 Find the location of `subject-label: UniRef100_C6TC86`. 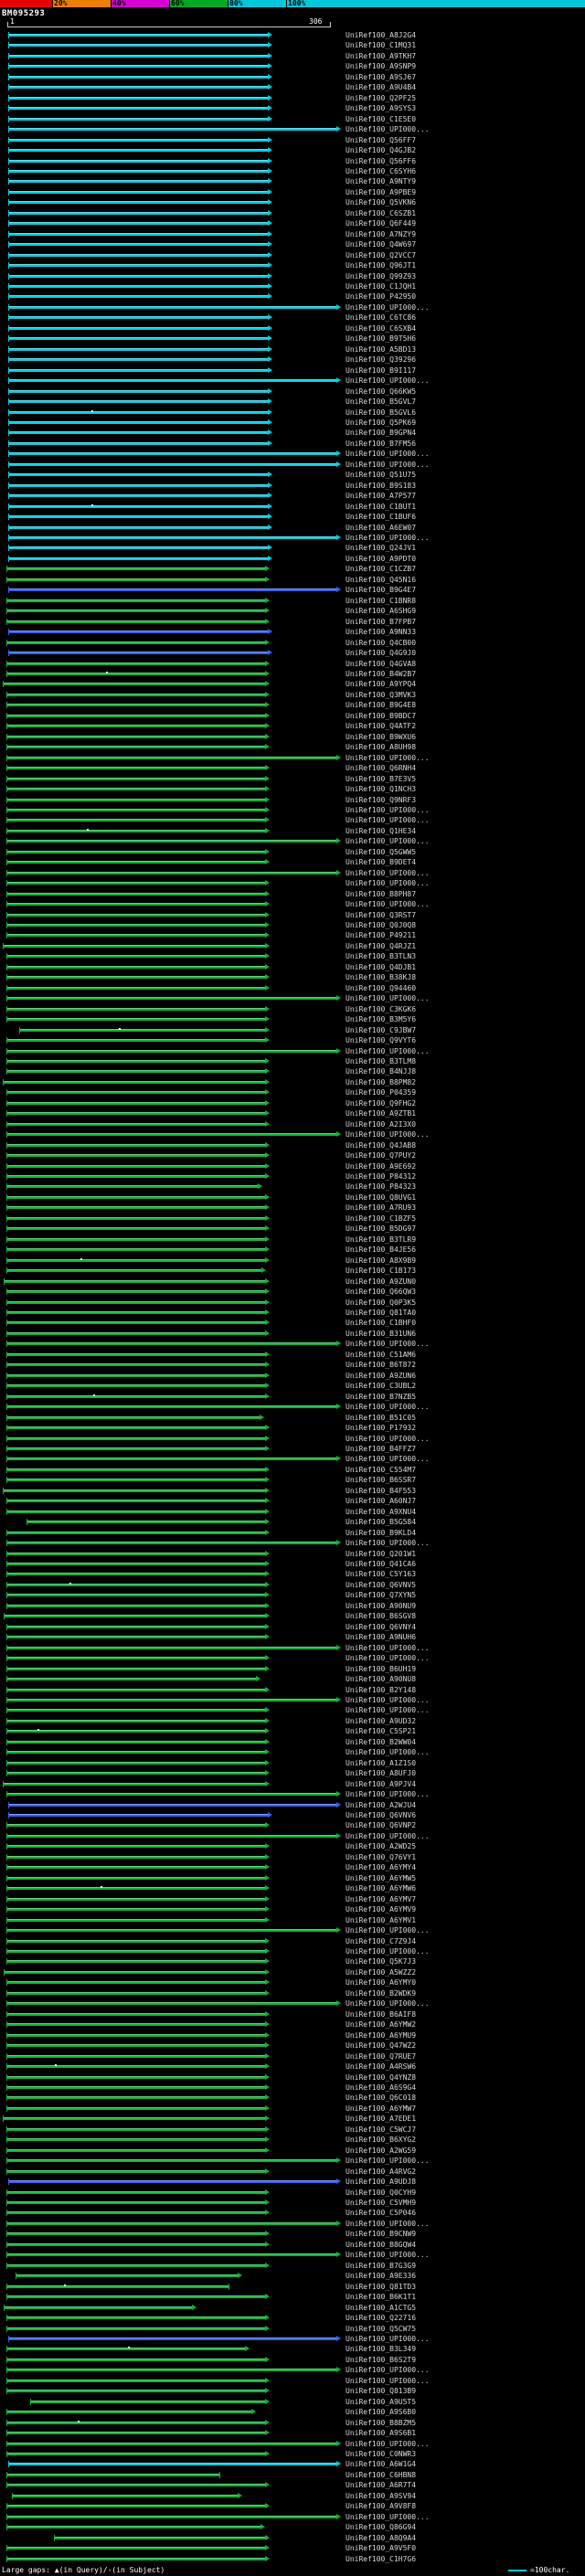

subject-label: UniRef100_C6TC86 is located at coordinates (381, 318).